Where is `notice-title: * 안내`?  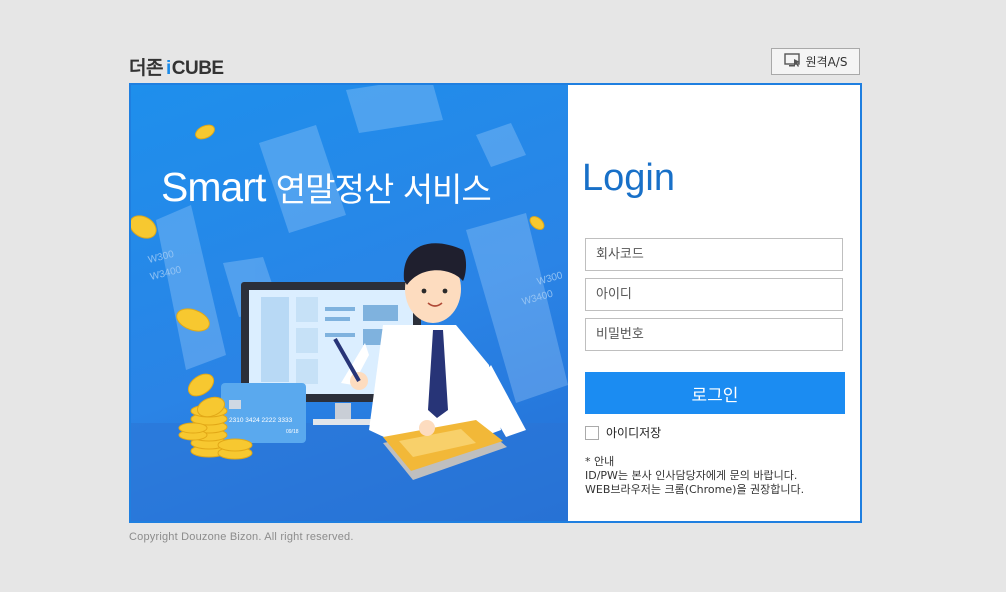
notice-title: * 안내 is located at coordinates (600, 461).